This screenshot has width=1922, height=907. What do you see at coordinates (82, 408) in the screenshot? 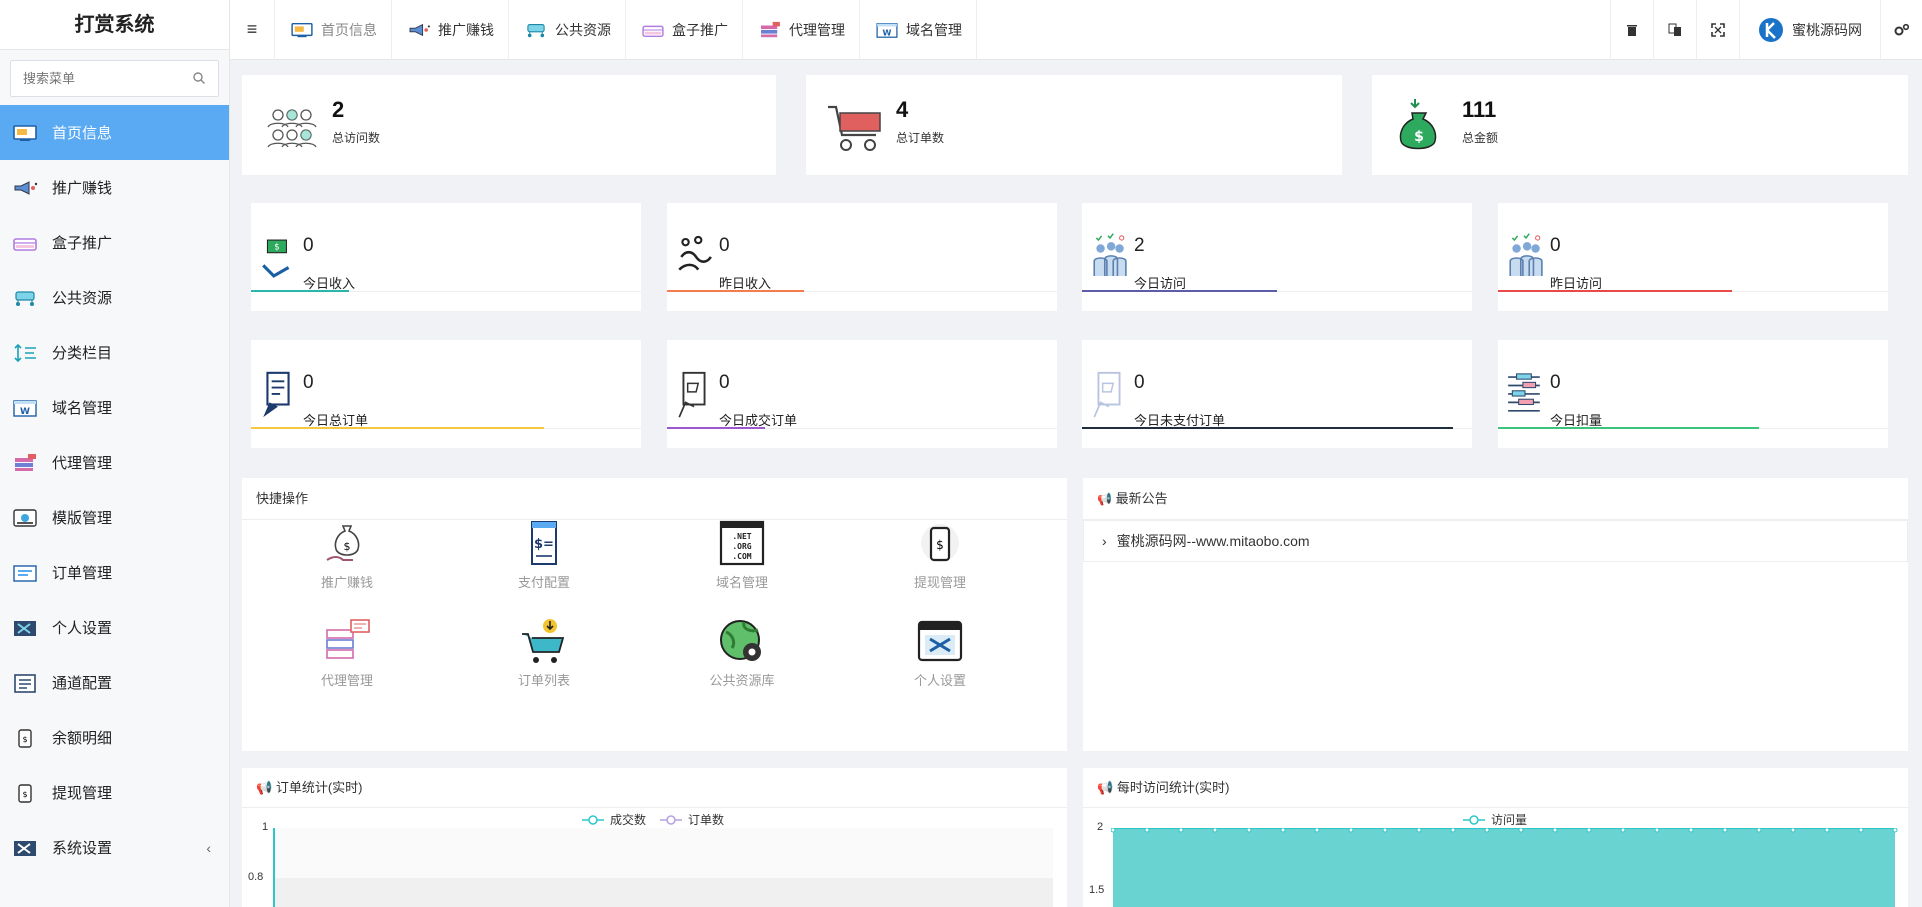
I see `sidebar-item-label: 域名管理` at bounding box center [82, 408].